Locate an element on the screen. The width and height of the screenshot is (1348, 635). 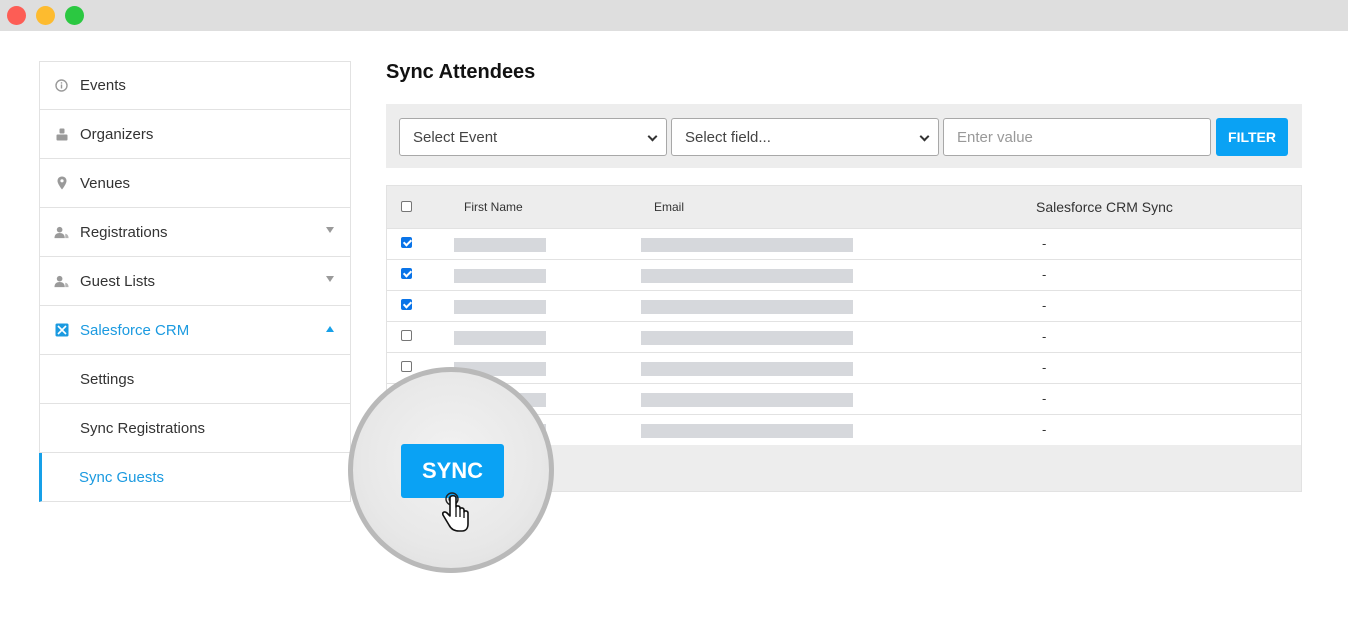
sidebar-item-label: Events is located at coordinates (103, 85).